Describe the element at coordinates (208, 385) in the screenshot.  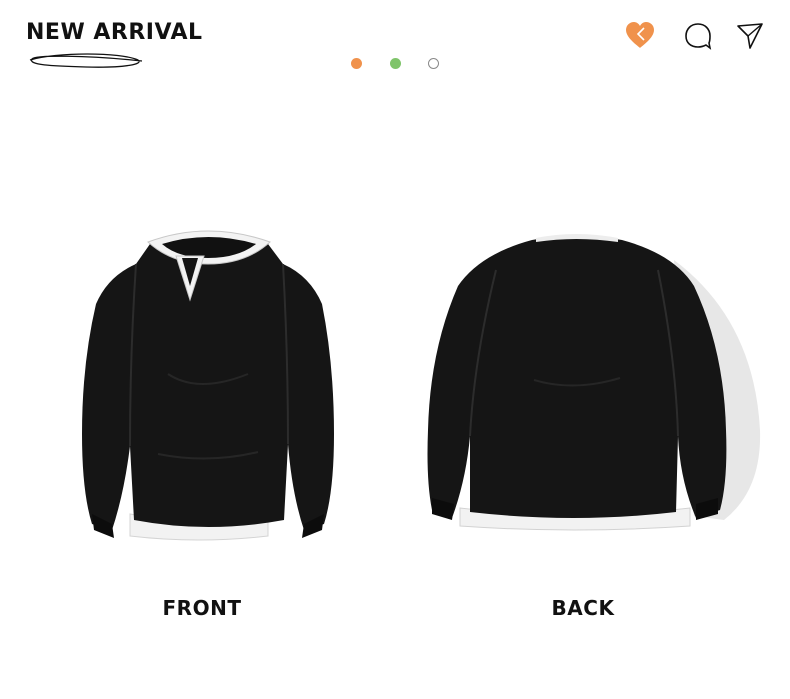
I see `sweatshirt-front-image` at that location.